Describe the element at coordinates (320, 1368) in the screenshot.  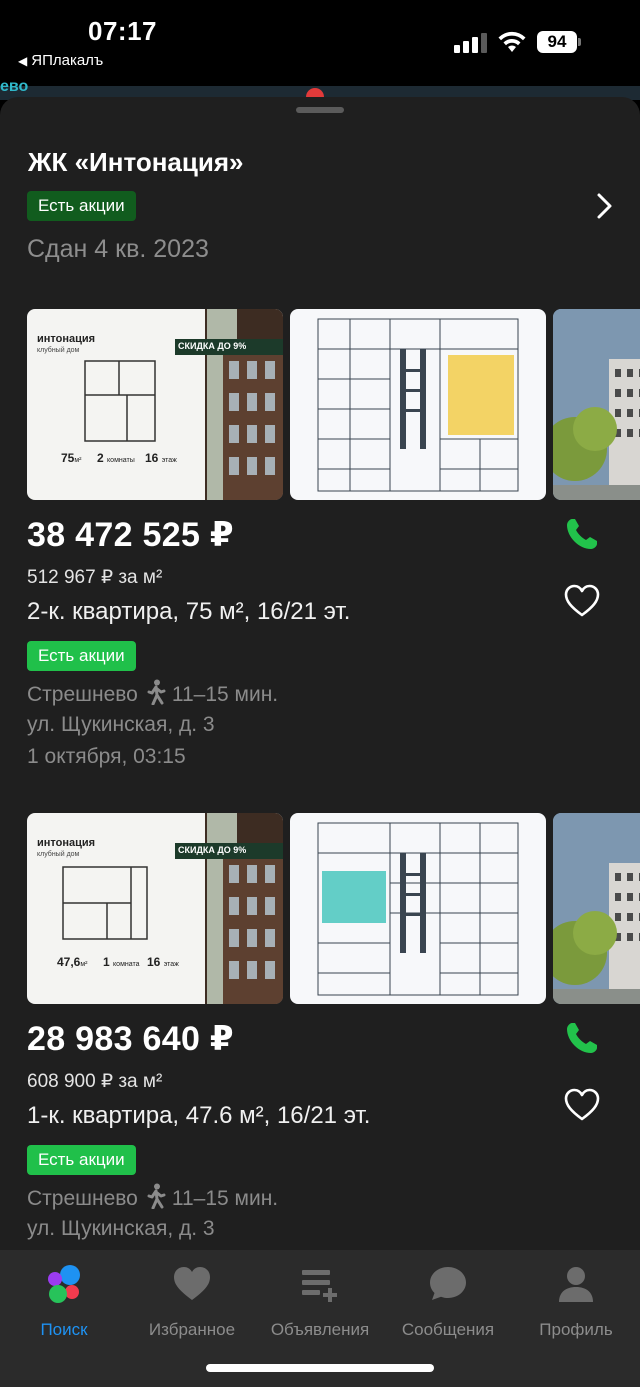
I see `home-indicator` at that location.